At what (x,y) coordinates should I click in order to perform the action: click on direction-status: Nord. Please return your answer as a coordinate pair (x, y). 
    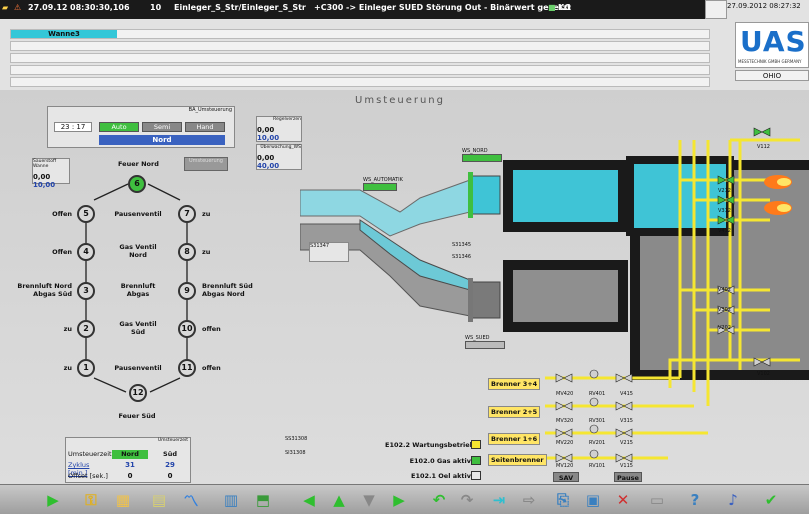
    Looking at the image, I should click on (162, 140).